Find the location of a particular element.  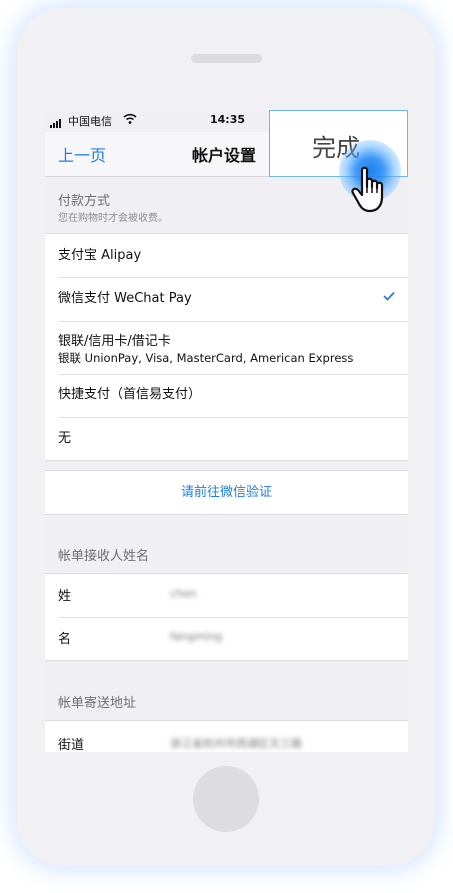

payment-option-label: 微信支付 WeChat Pay is located at coordinates (125, 298).